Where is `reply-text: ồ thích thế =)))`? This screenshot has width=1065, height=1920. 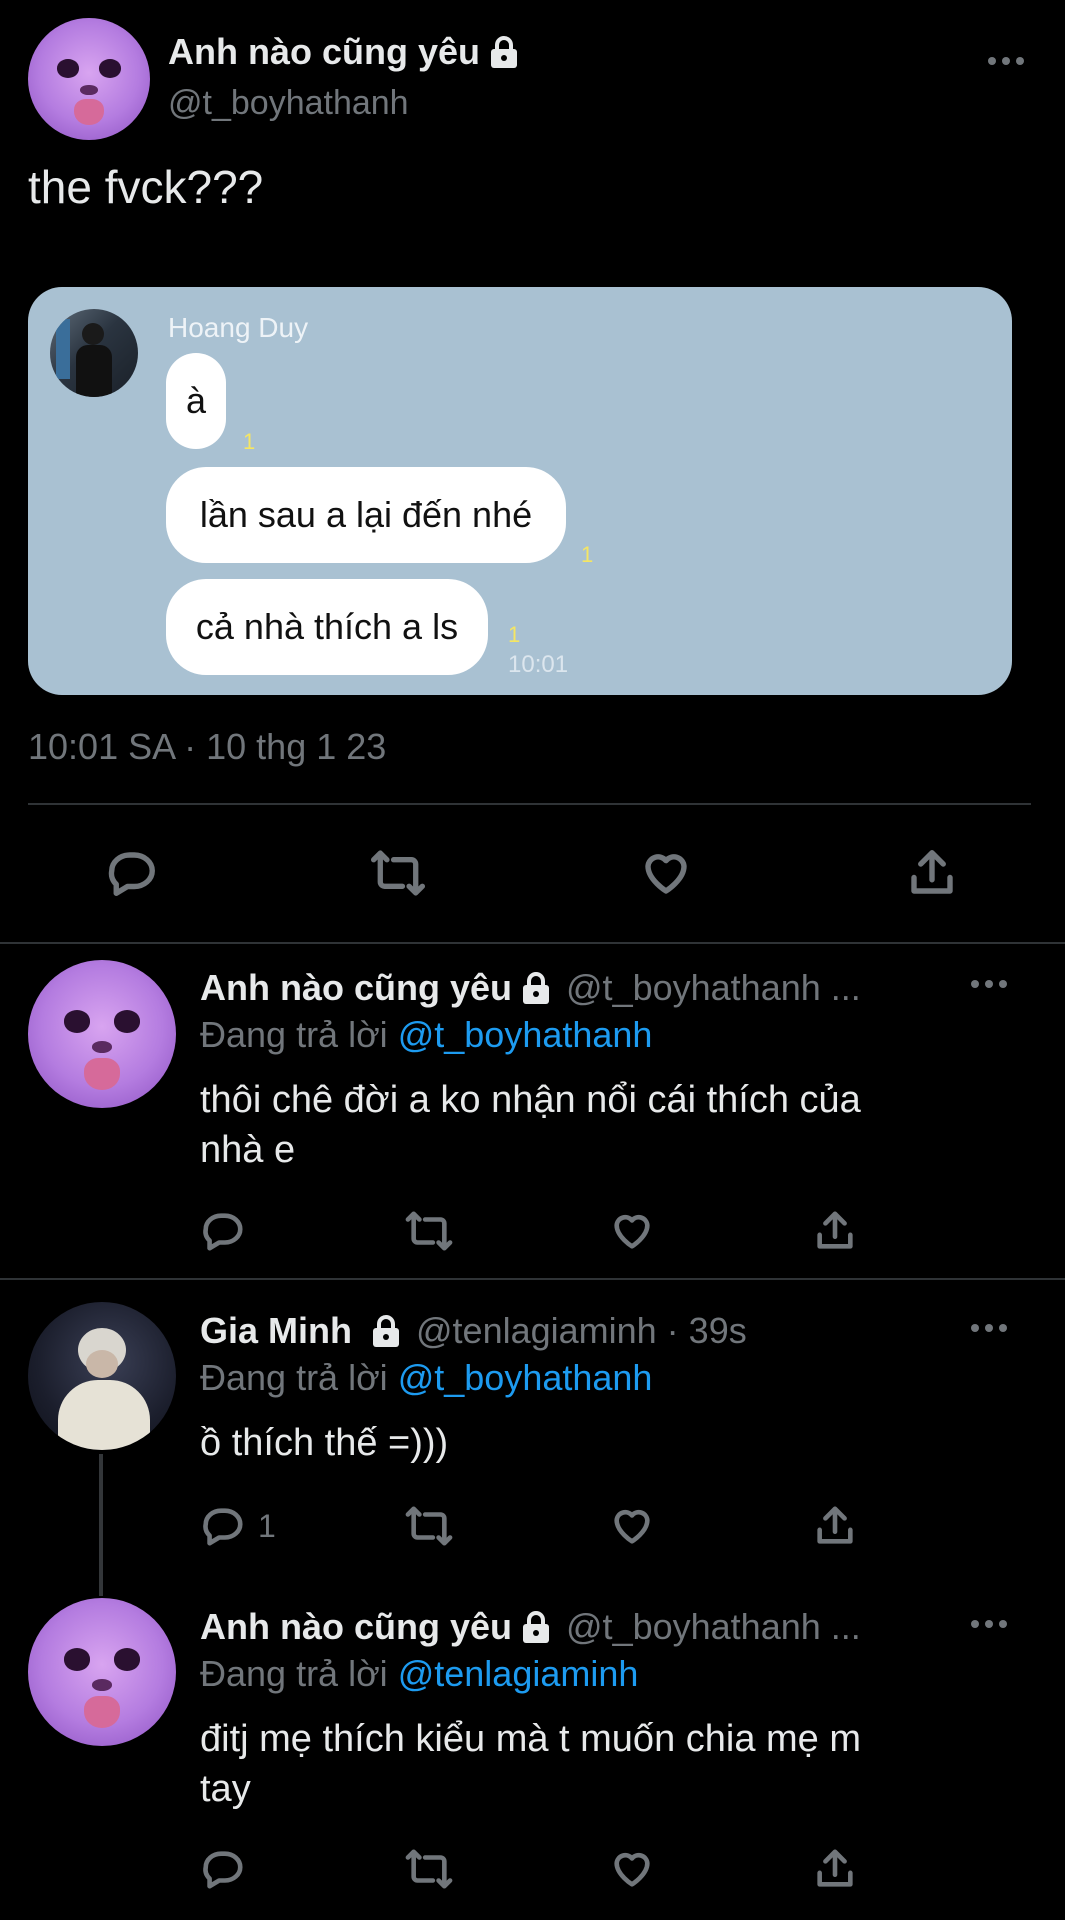
reply-text: ồ thích thế =))) is located at coordinates (324, 1443).